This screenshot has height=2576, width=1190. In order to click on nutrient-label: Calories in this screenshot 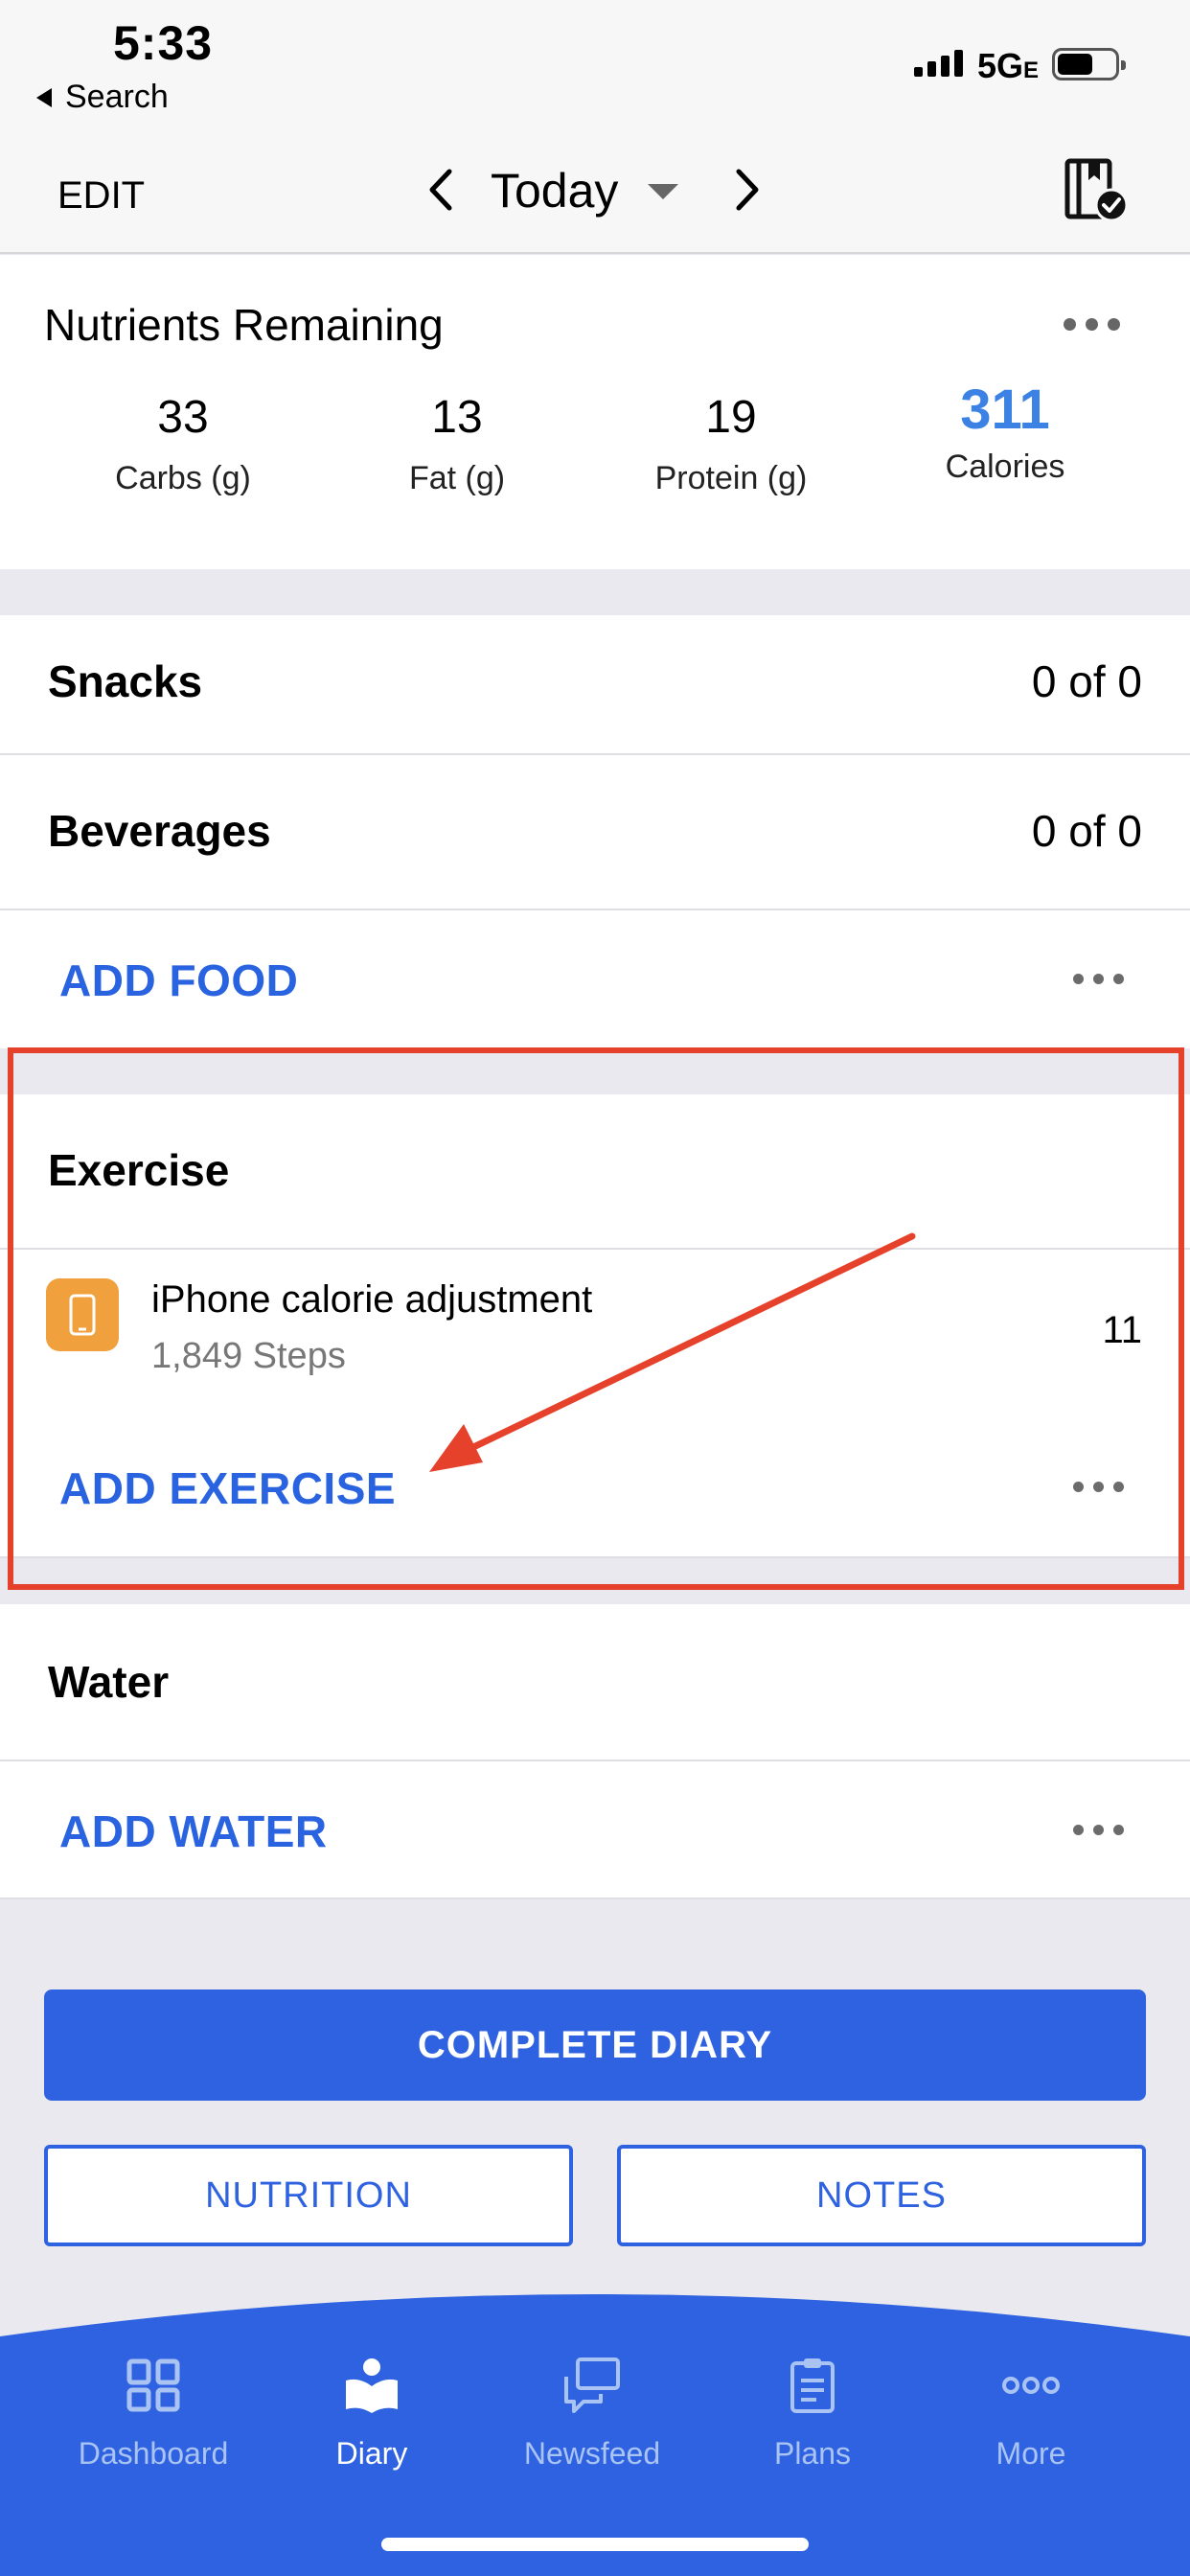, I will do `click(1005, 467)`.